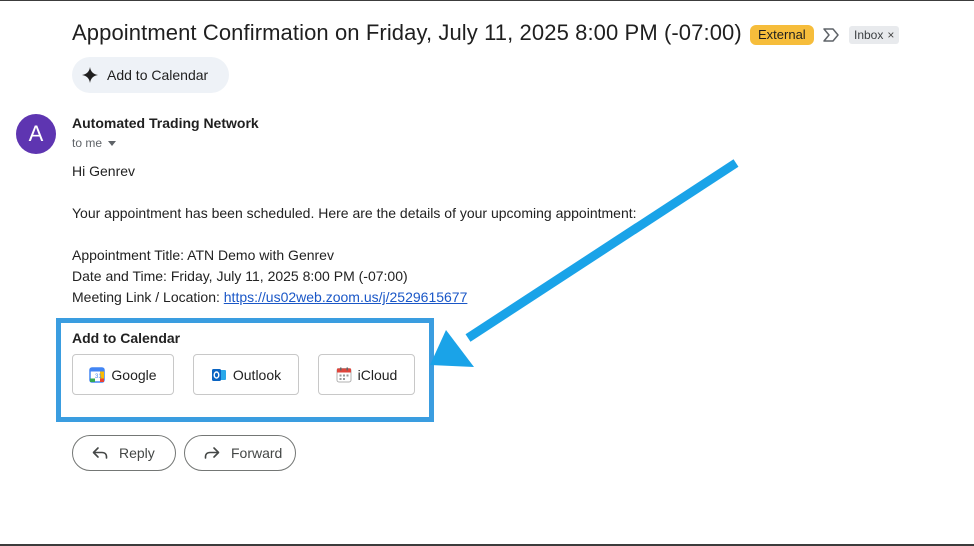 This screenshot has width=974, height=546. Describe the element at coordinates (90, 75) in the screenshot. I see `sparkle-icon` at that location.